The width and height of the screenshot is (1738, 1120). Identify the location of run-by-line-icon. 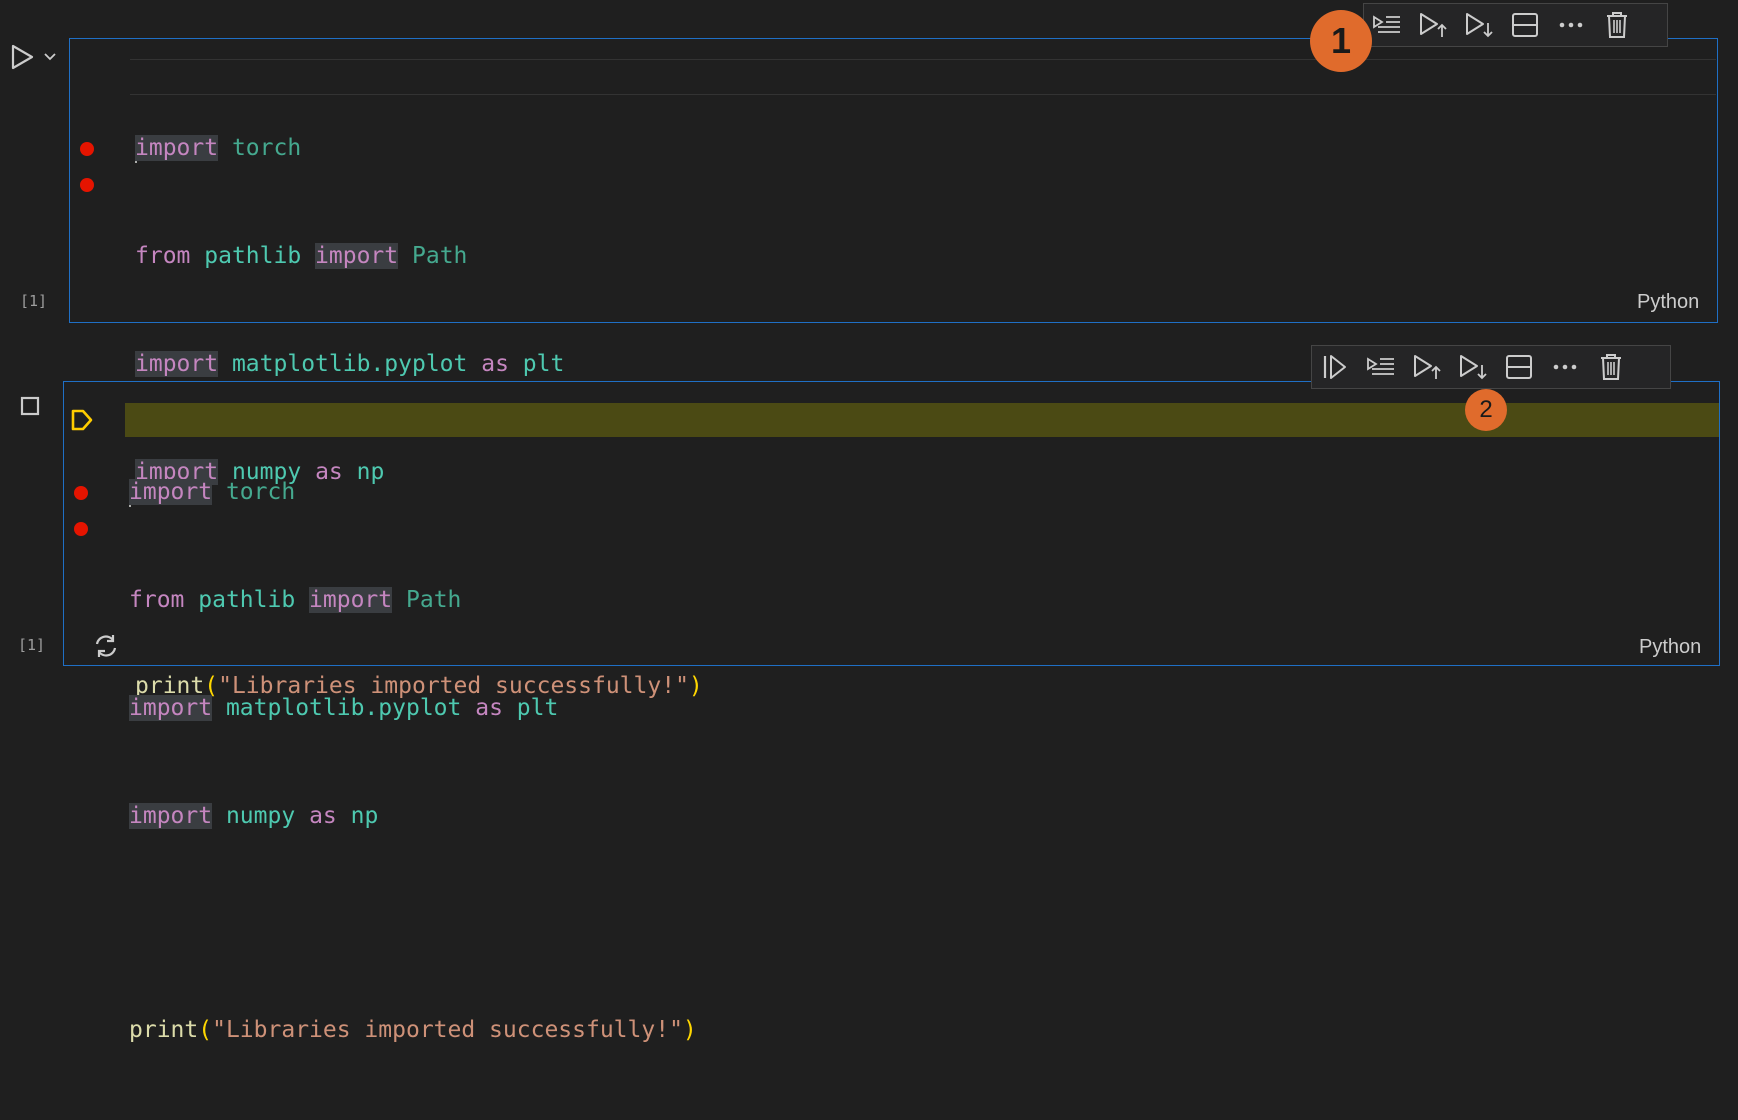
(1334, 367).